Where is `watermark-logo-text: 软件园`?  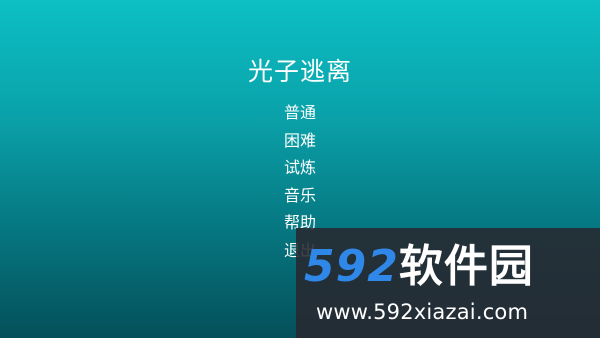
watermark-logo-text: 软件园 is located at coordinates (466, 266).